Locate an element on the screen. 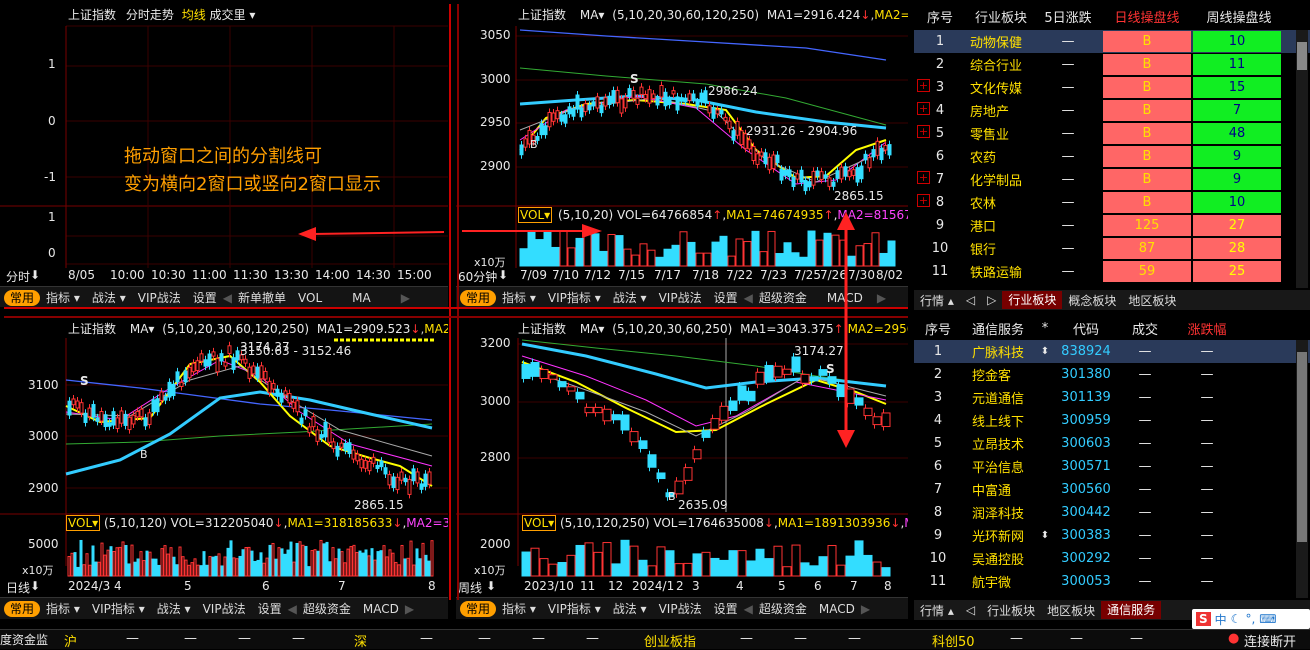  sector-scrollbar is located at coordinates (1302, 159).